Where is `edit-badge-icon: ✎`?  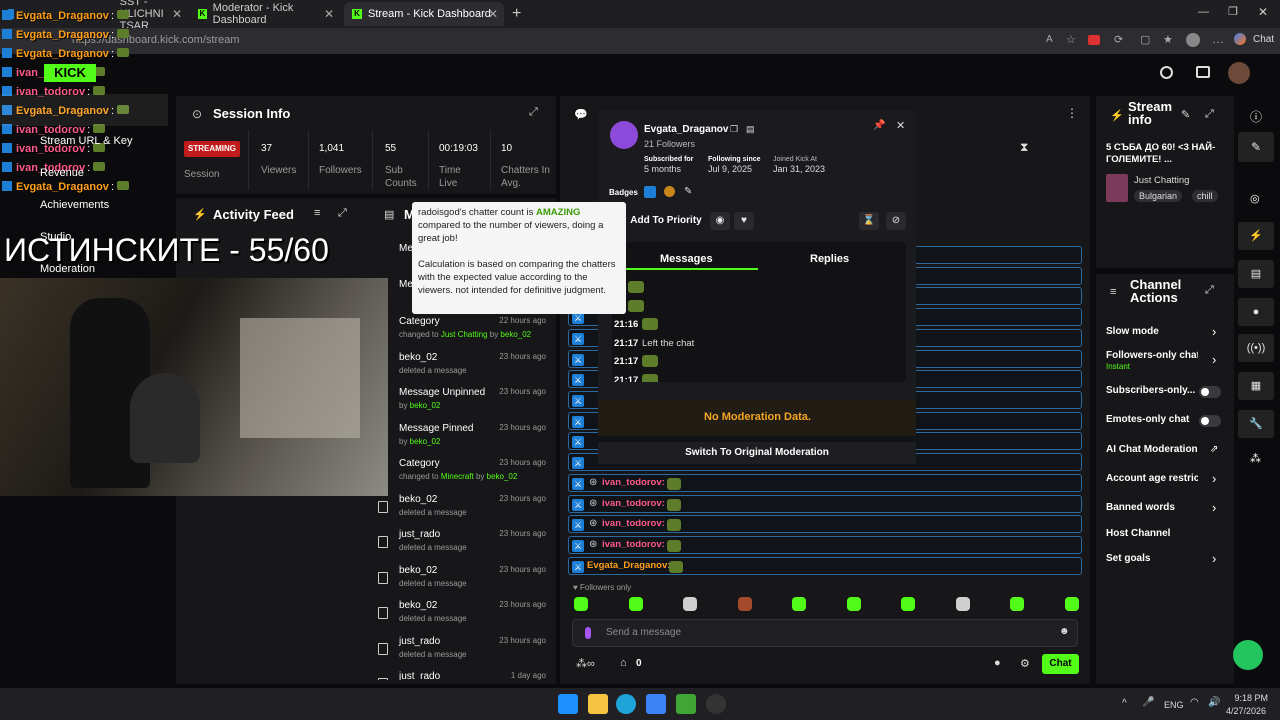 edit-badge-icon: ✎ is located at coordinates (688, 191).